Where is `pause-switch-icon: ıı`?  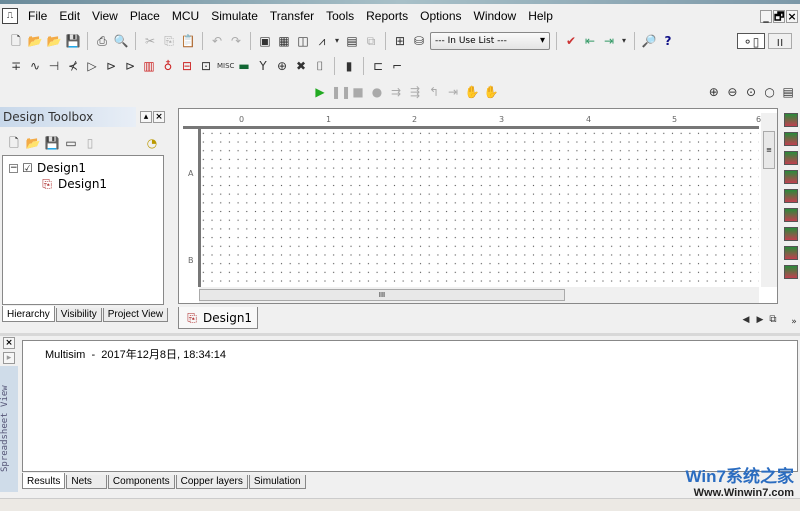
pause-switch-icon: ıı is located at coordinates (780, 41).